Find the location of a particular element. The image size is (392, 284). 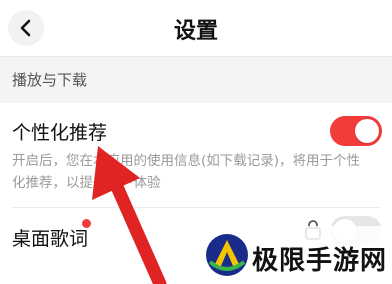

page-title: 设置 is located at coordinates (195, 31).